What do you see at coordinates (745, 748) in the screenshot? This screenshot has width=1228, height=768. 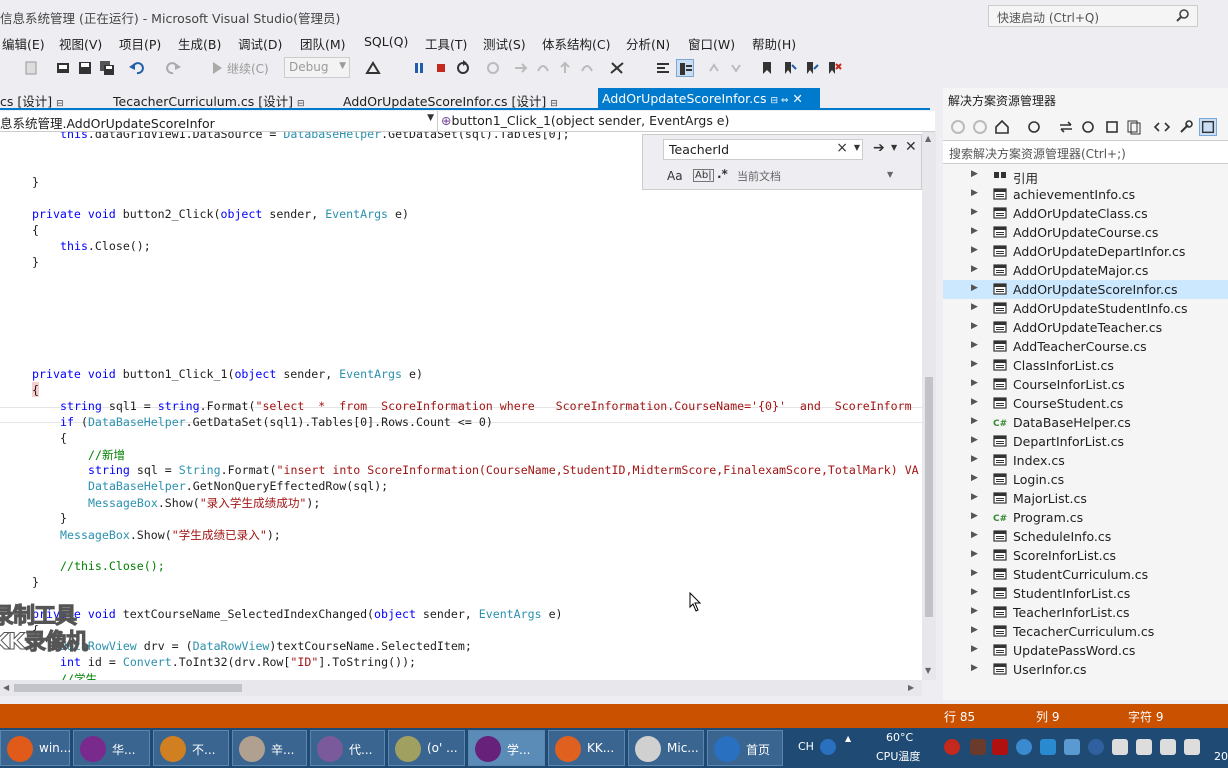 I see `taskbar-button: 首页` at bounding box center [745, 748].